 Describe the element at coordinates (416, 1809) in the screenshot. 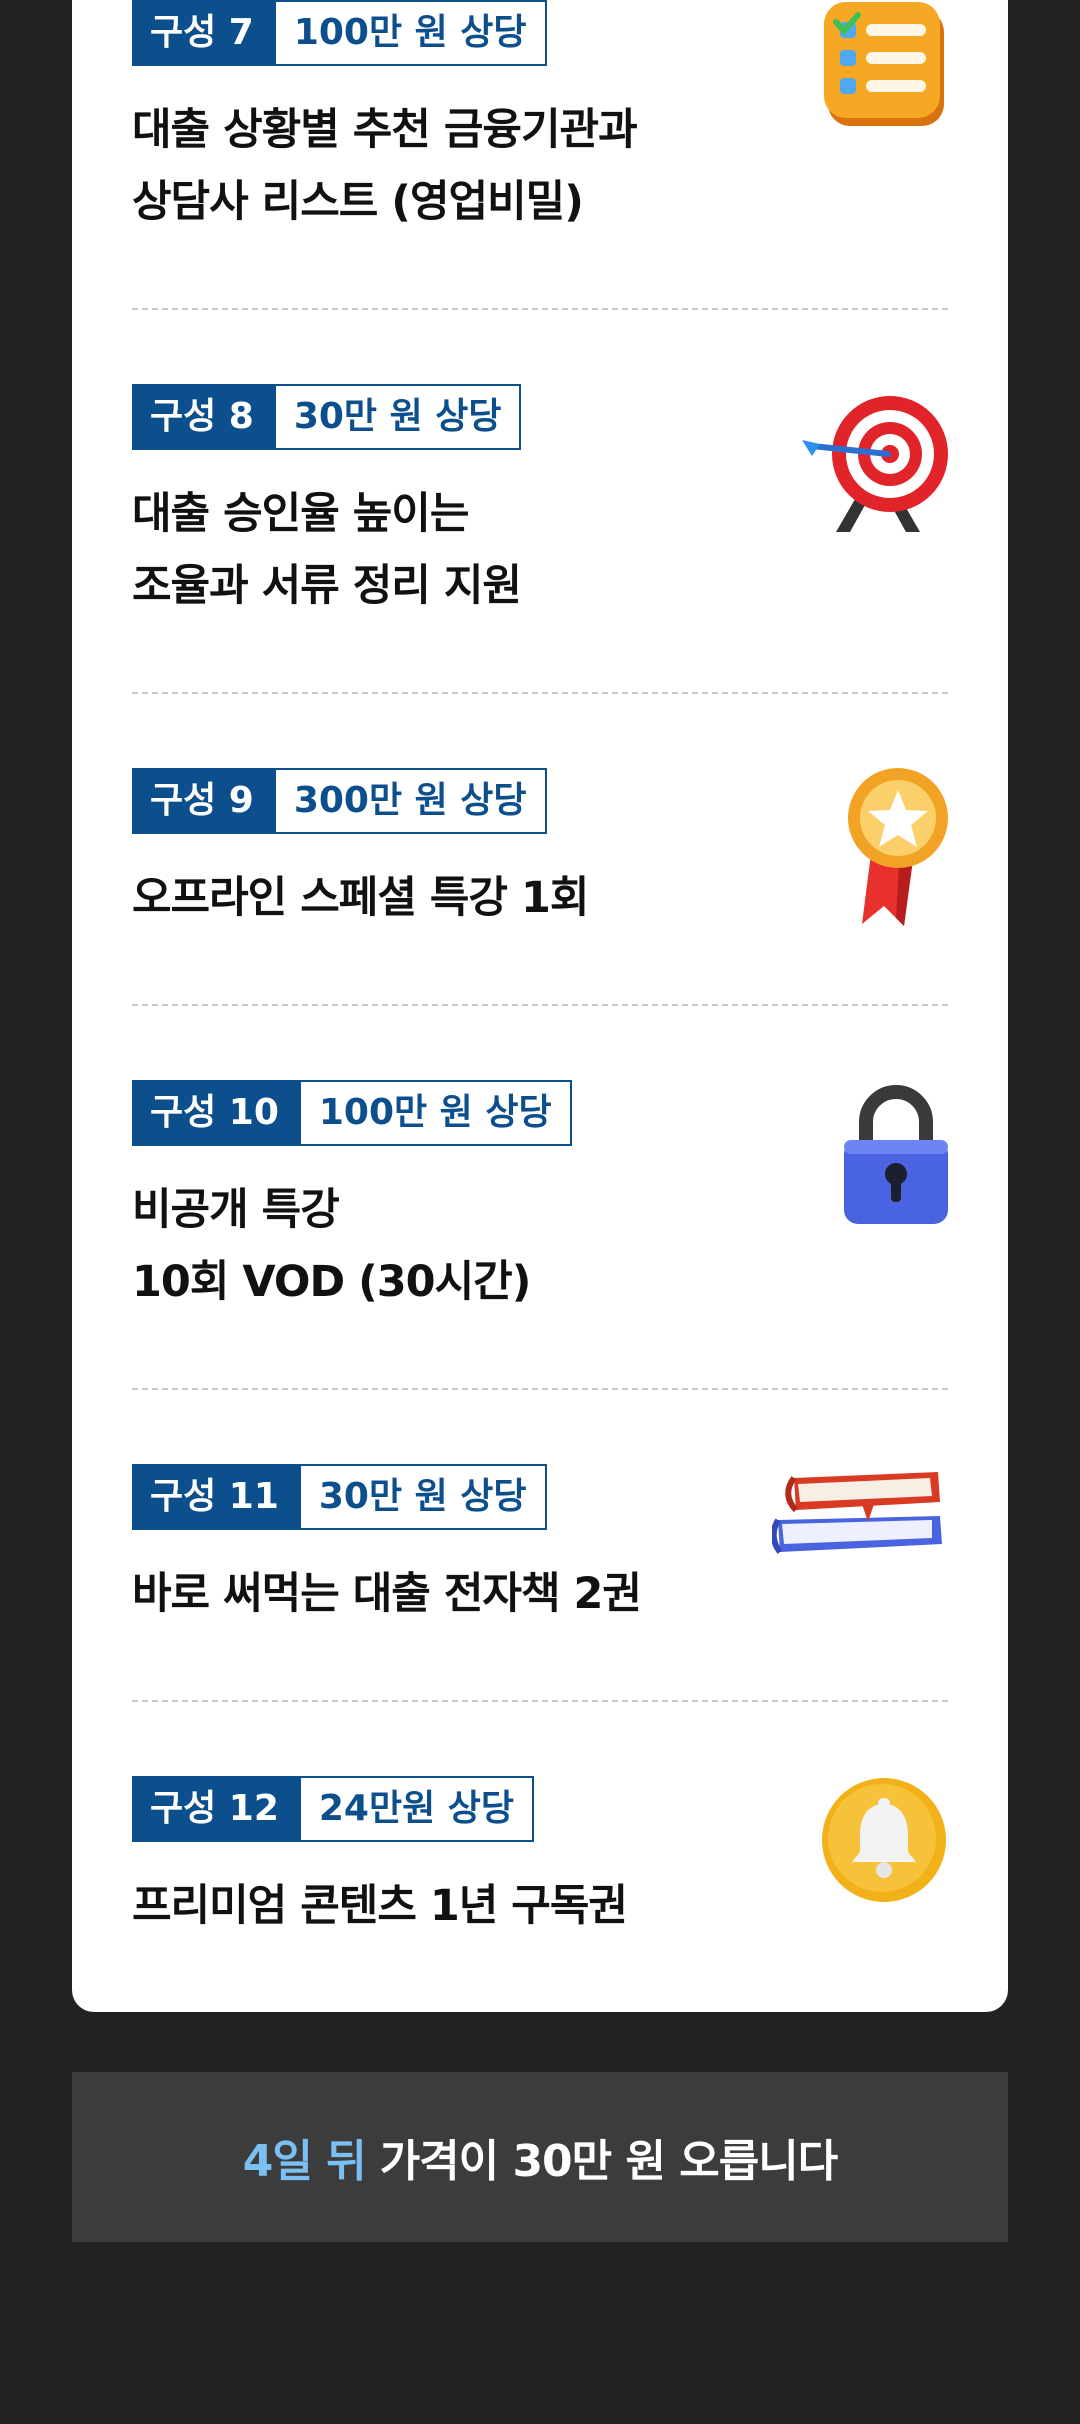

I see `component-value: 24만원 상당` at that location.